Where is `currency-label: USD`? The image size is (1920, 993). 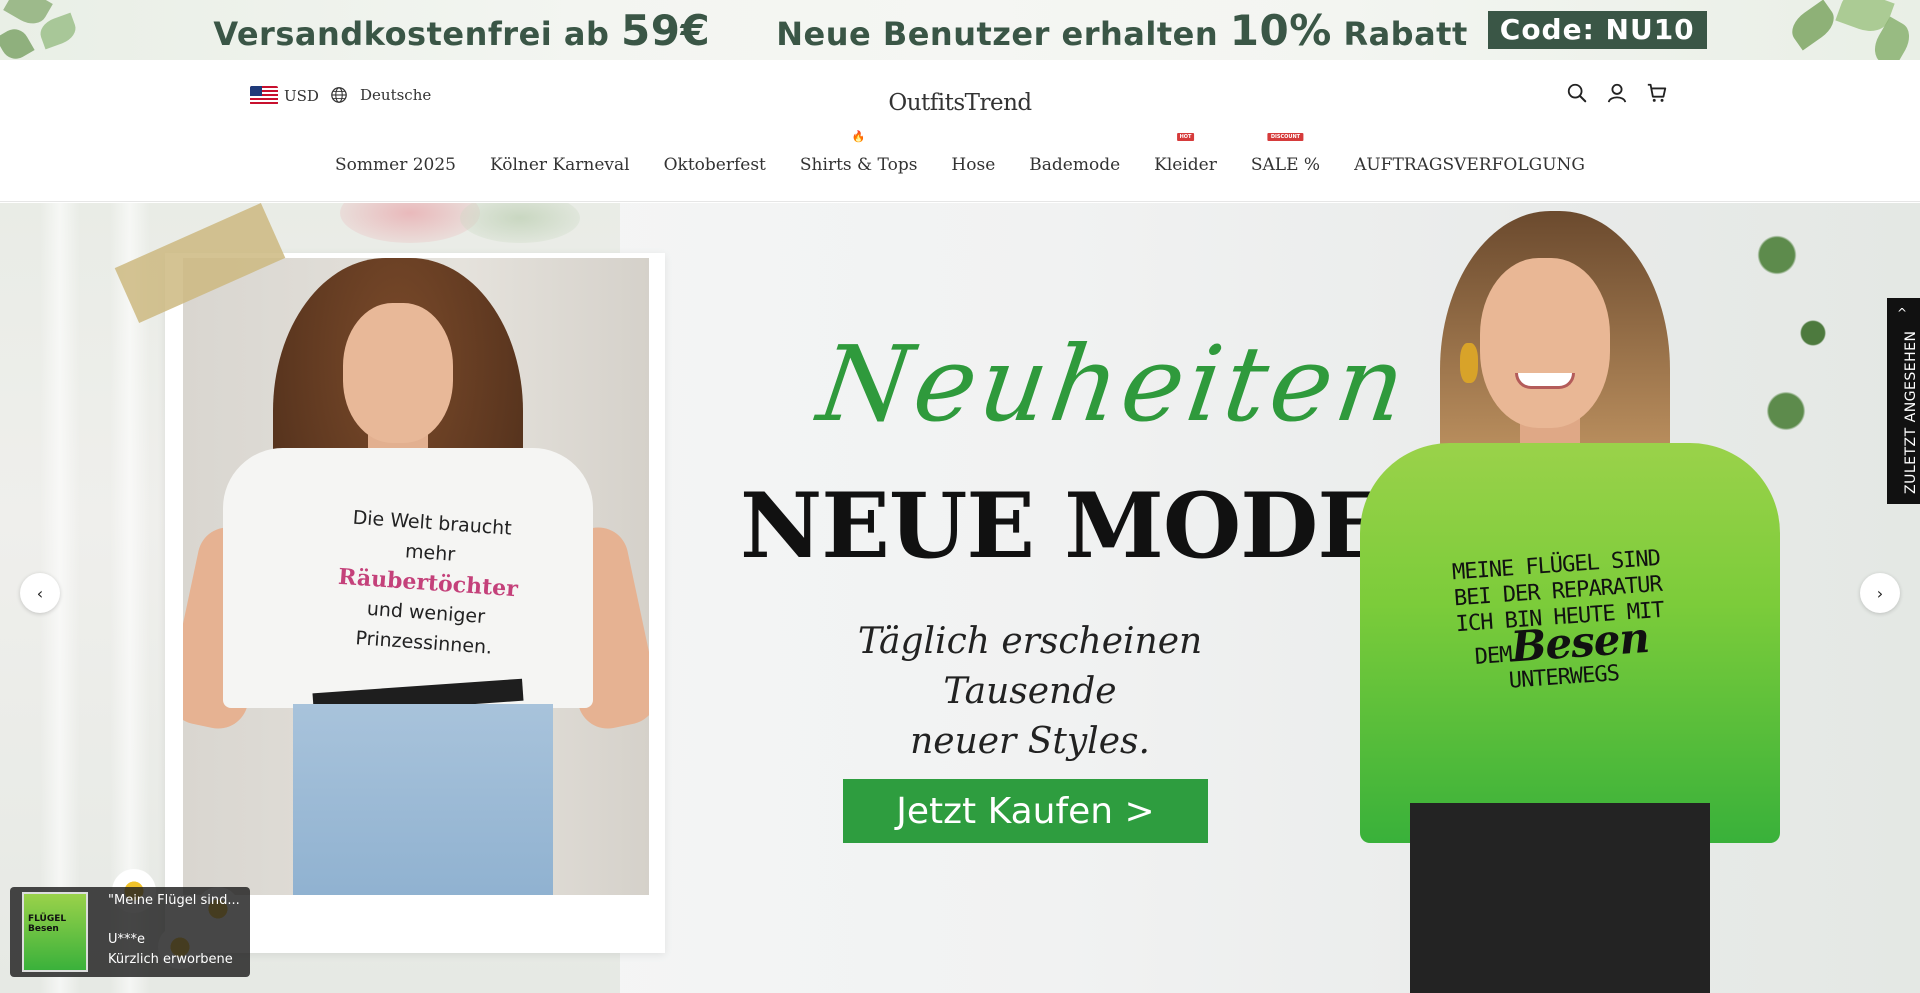
currency-label: USD is located at coordinates (301, 95).